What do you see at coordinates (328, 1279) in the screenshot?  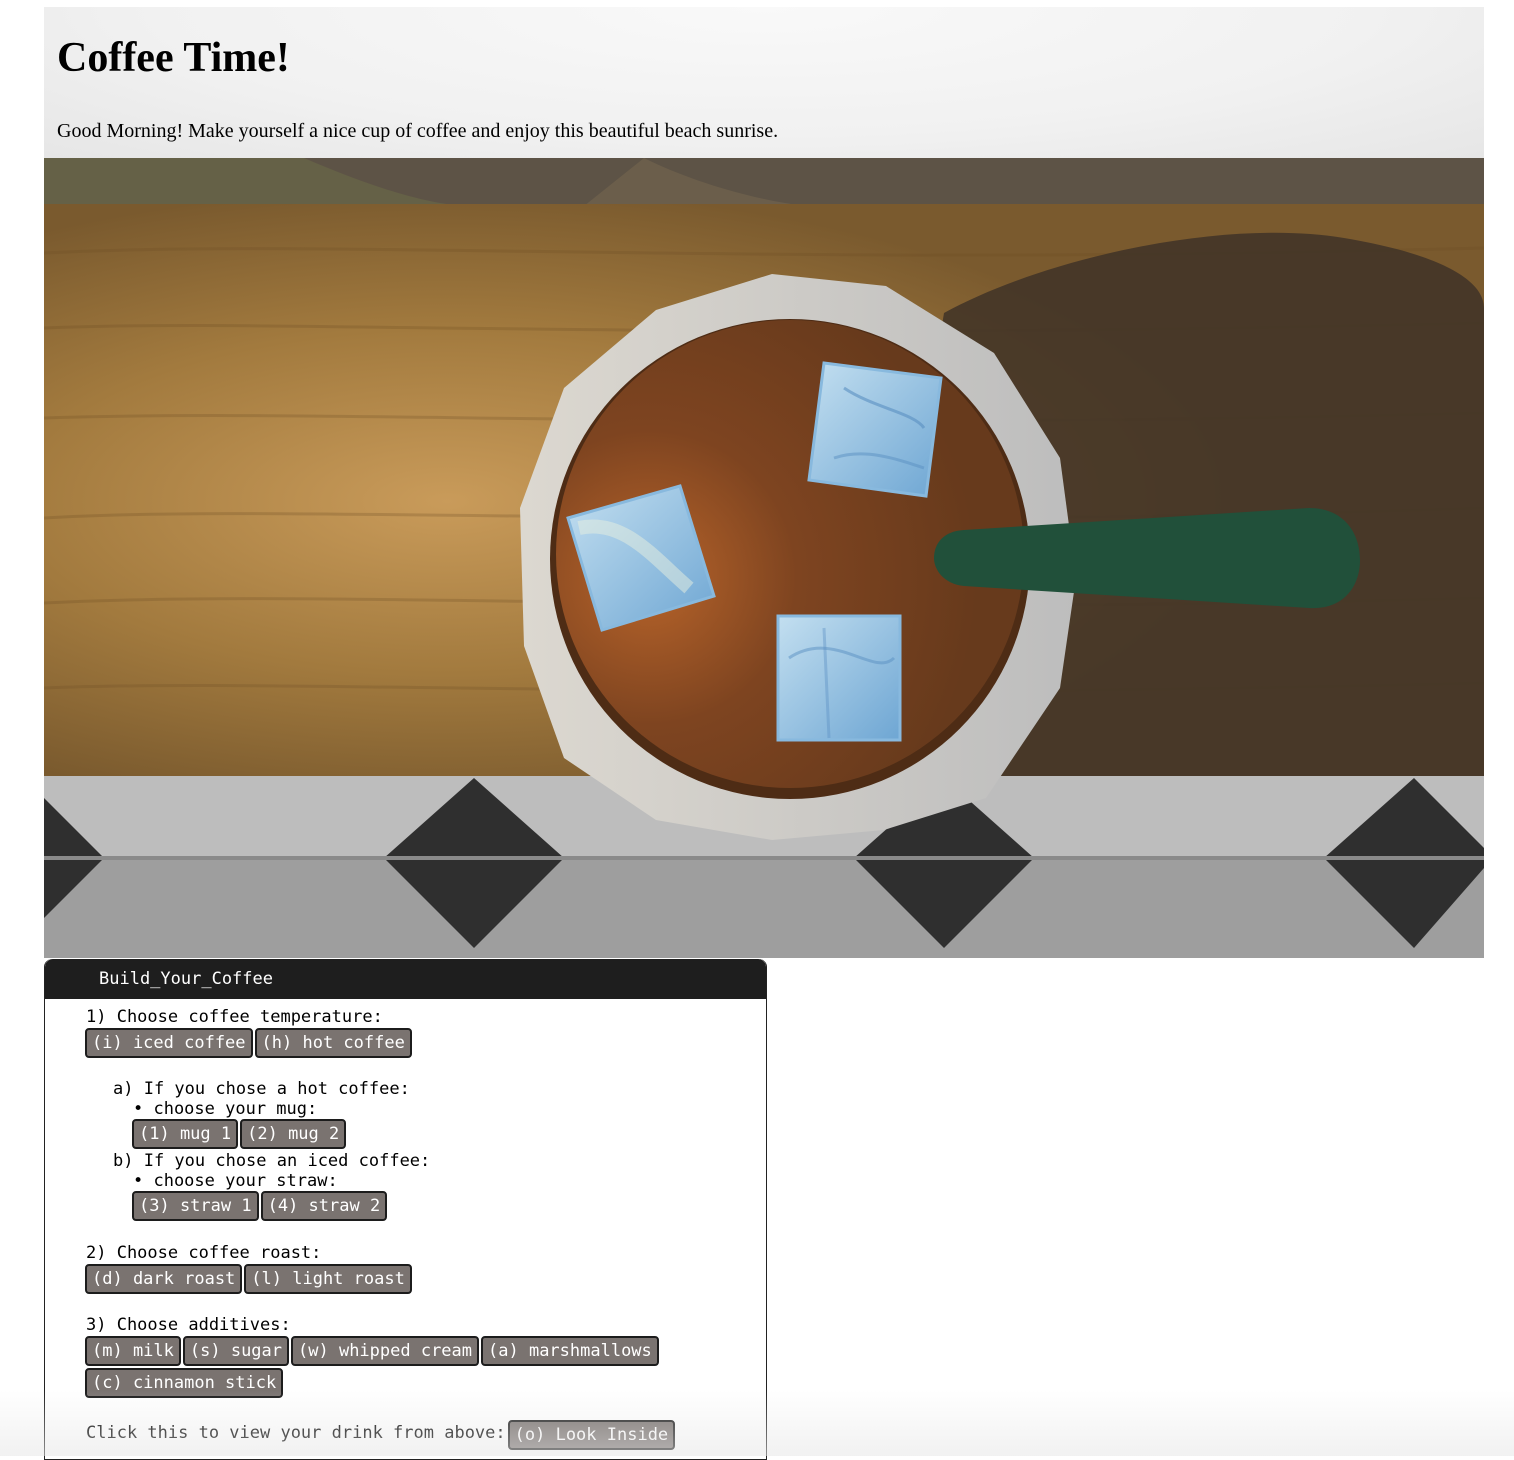 I see `light-roast-button: (l) light roast` at bounding box center [328, 1279].